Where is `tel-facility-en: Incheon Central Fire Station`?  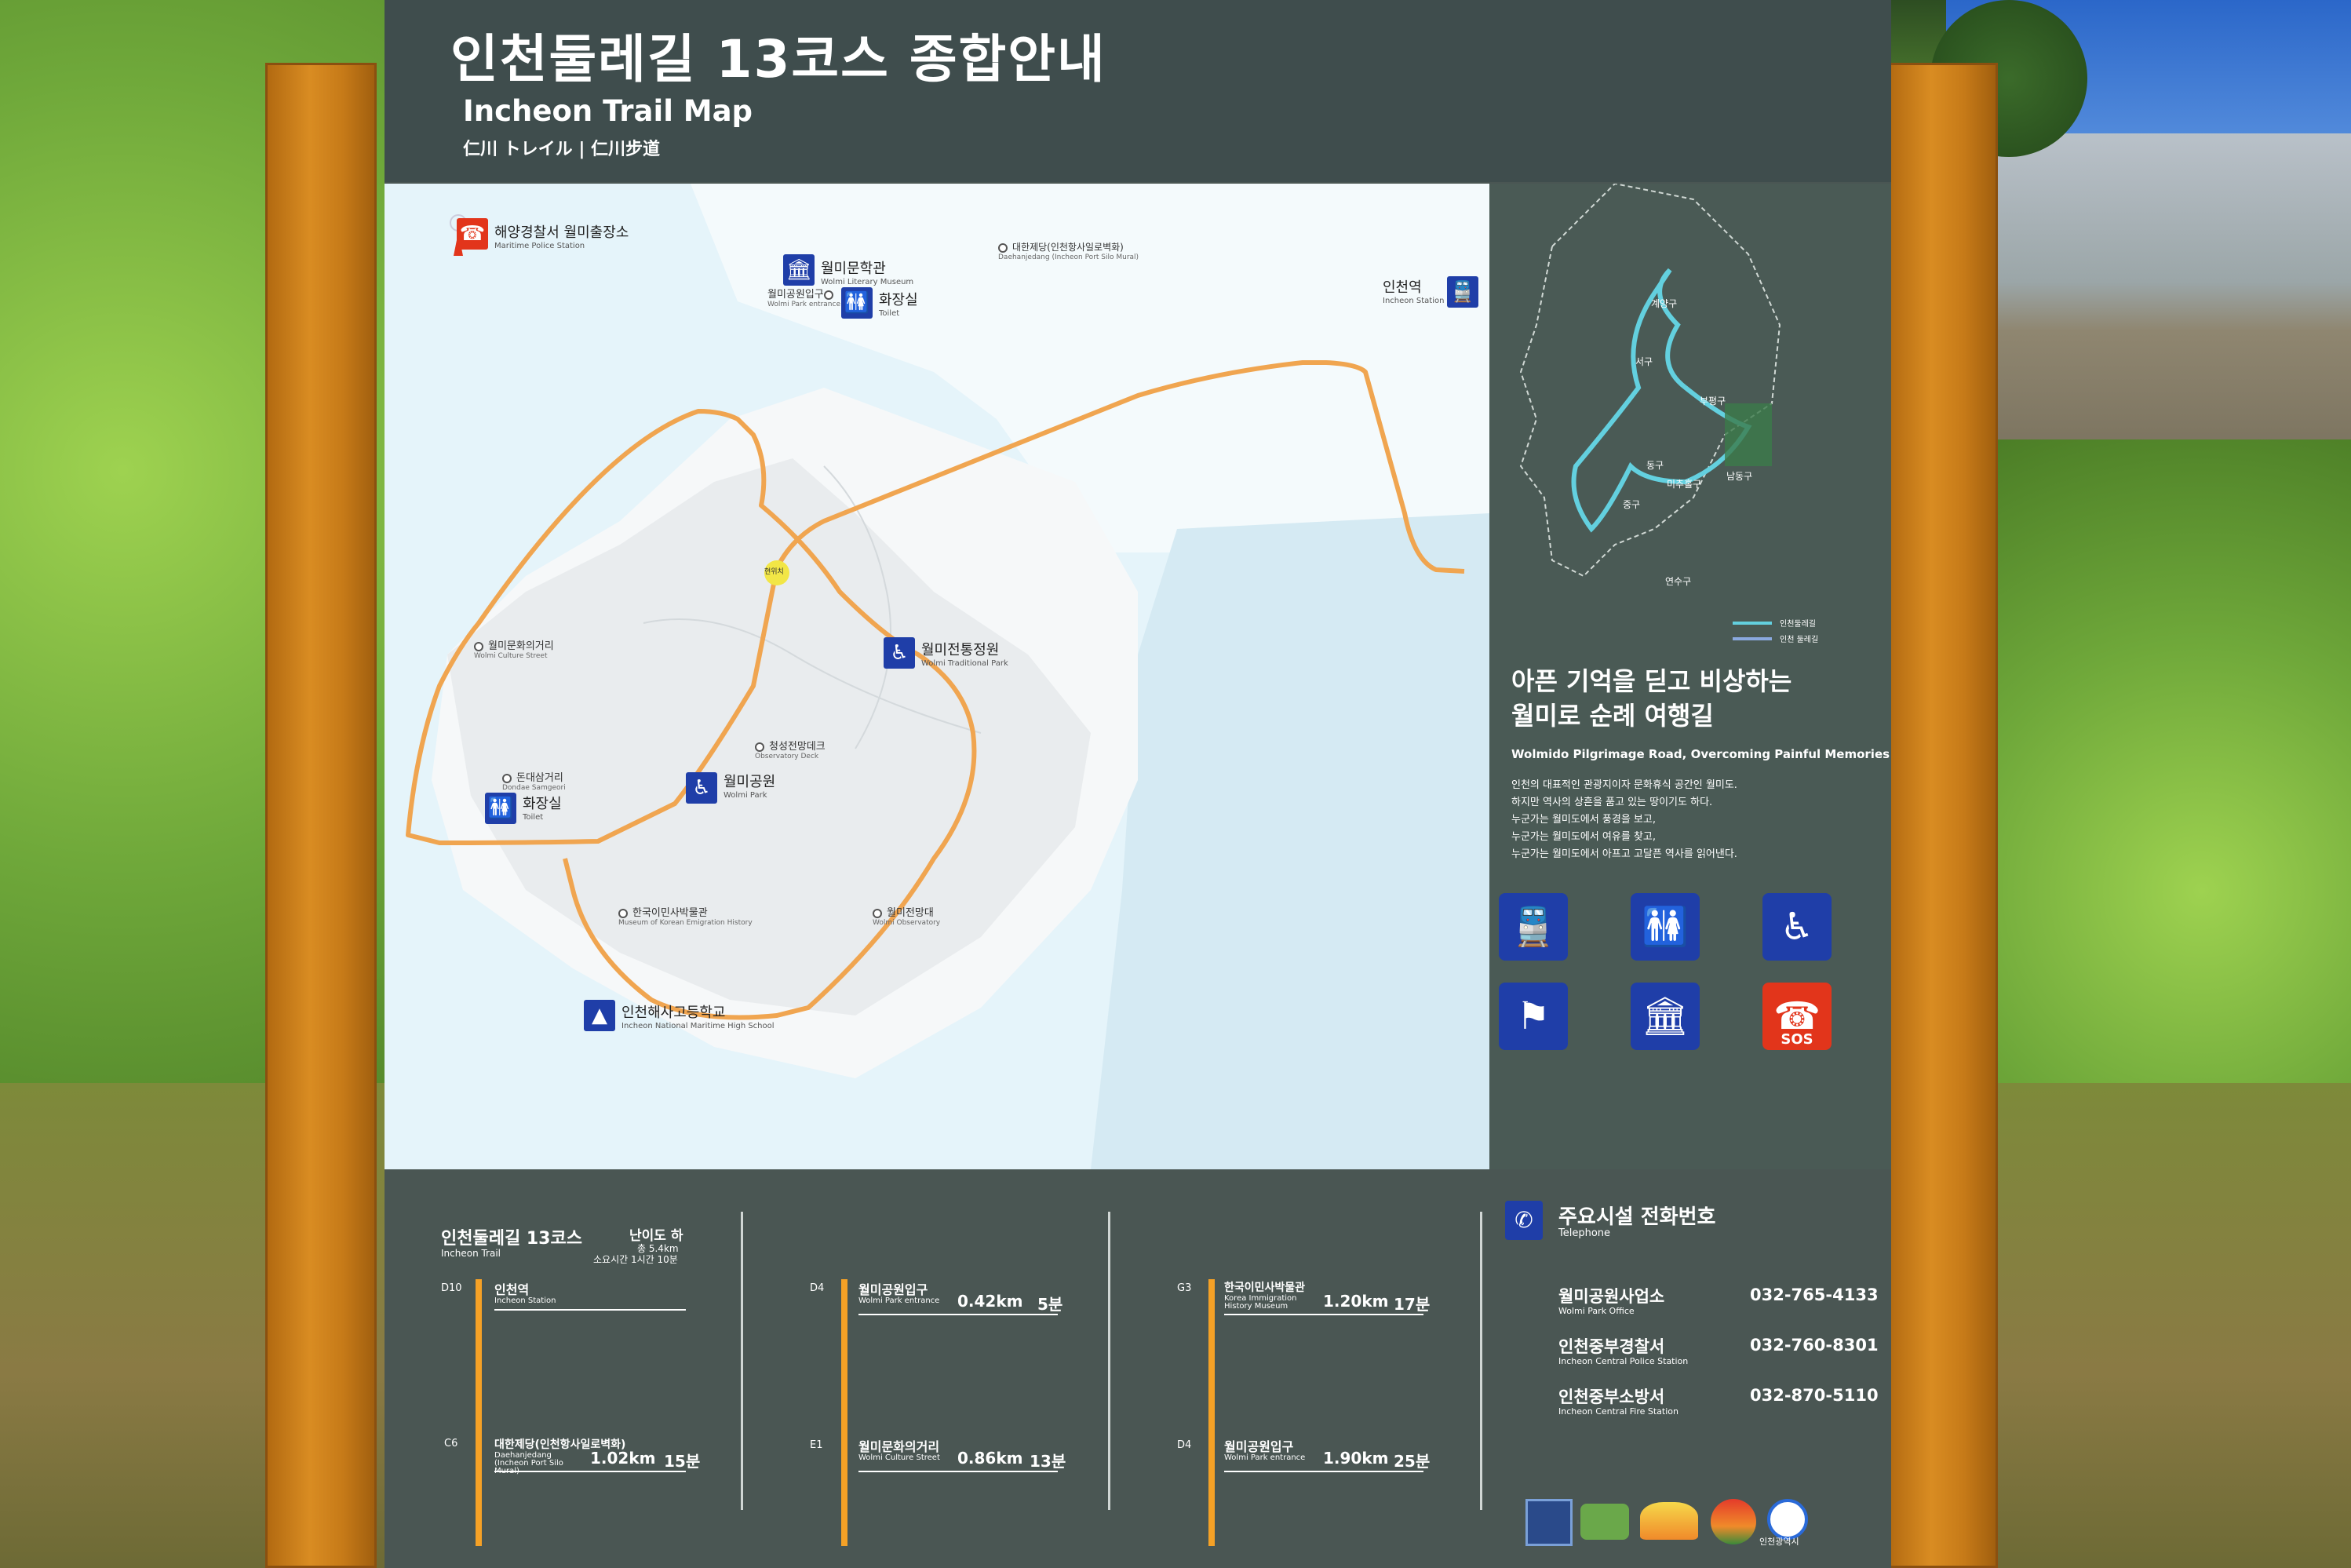
tel-facility-en: Incheon Central Fire Station is located at coordinates (1618, 1411).